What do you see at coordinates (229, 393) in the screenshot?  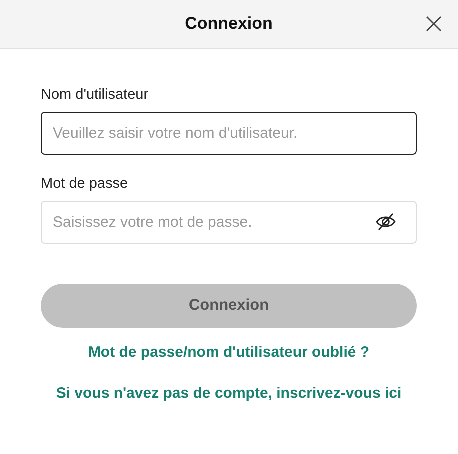 I see `text-link: Si vous n'avez pas de compte, inscrivez-vous ici` at bounding box center [229, 393].